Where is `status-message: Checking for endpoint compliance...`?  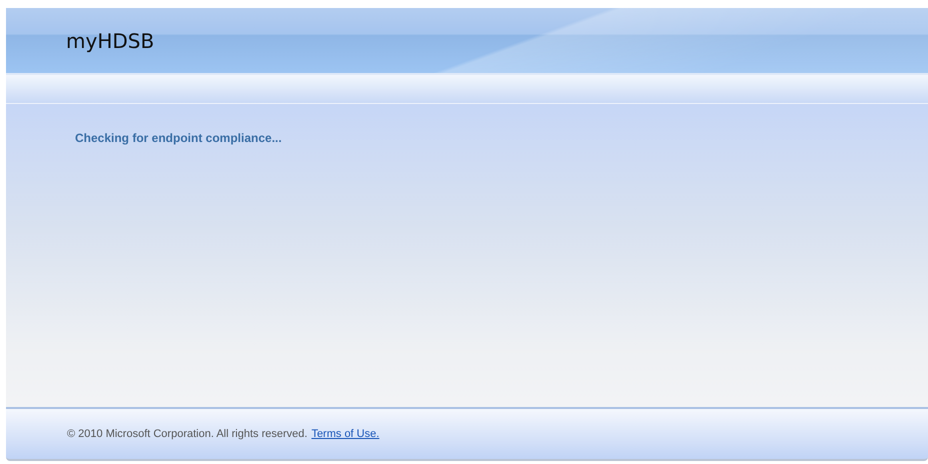 status-message: Checking for endpoint compliance... is located at coordinates (178, 138).